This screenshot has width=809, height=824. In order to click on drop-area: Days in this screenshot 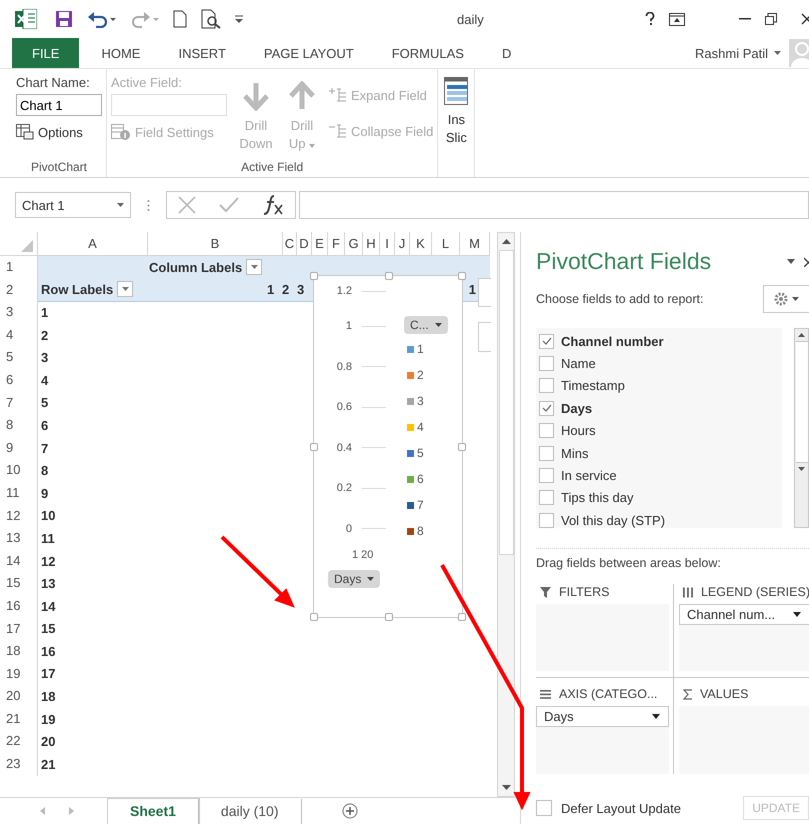, I will do `click(602, 740)`.